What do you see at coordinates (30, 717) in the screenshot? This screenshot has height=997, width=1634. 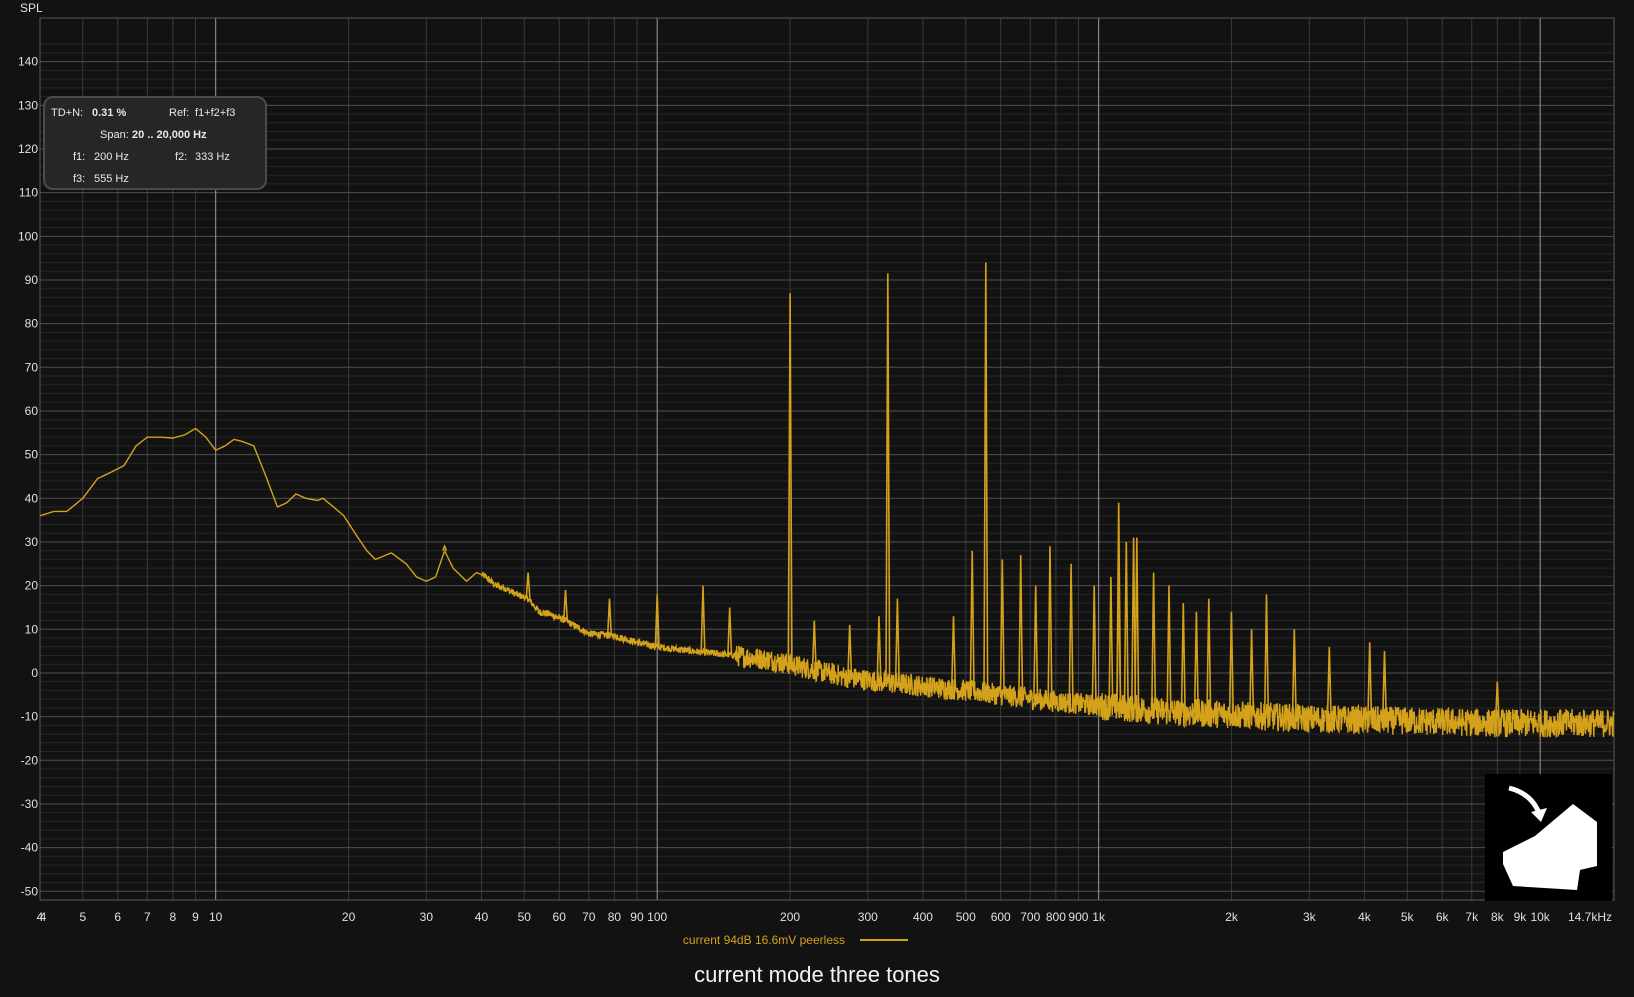 I see `y-tick-label: -10` at bounding box center [30, 717].